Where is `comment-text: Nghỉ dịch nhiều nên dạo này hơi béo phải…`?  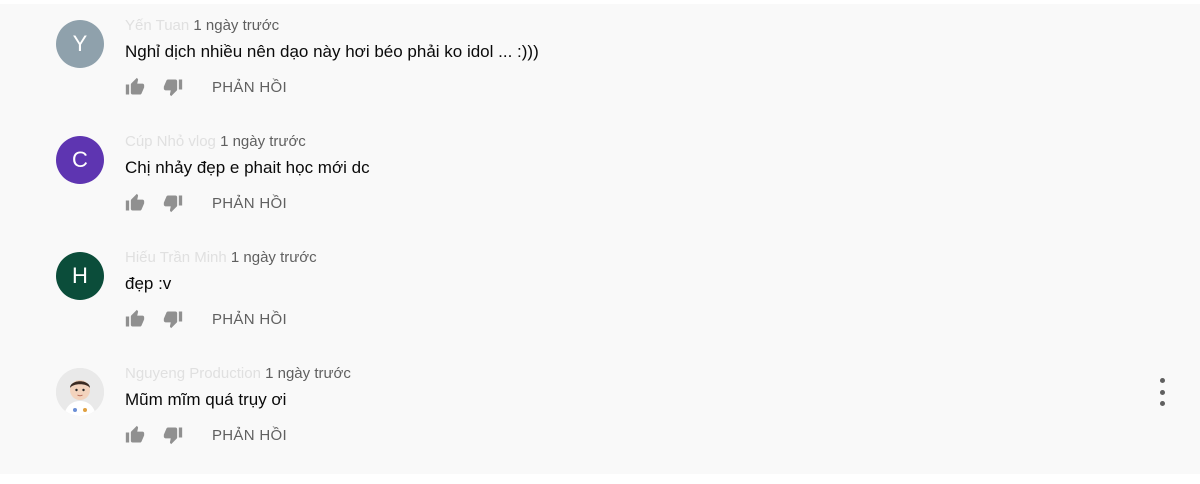 comment-text: Nghỉ dịch nhiều nên dạo này hơi béo phải… is located at coordinates (332, 51).